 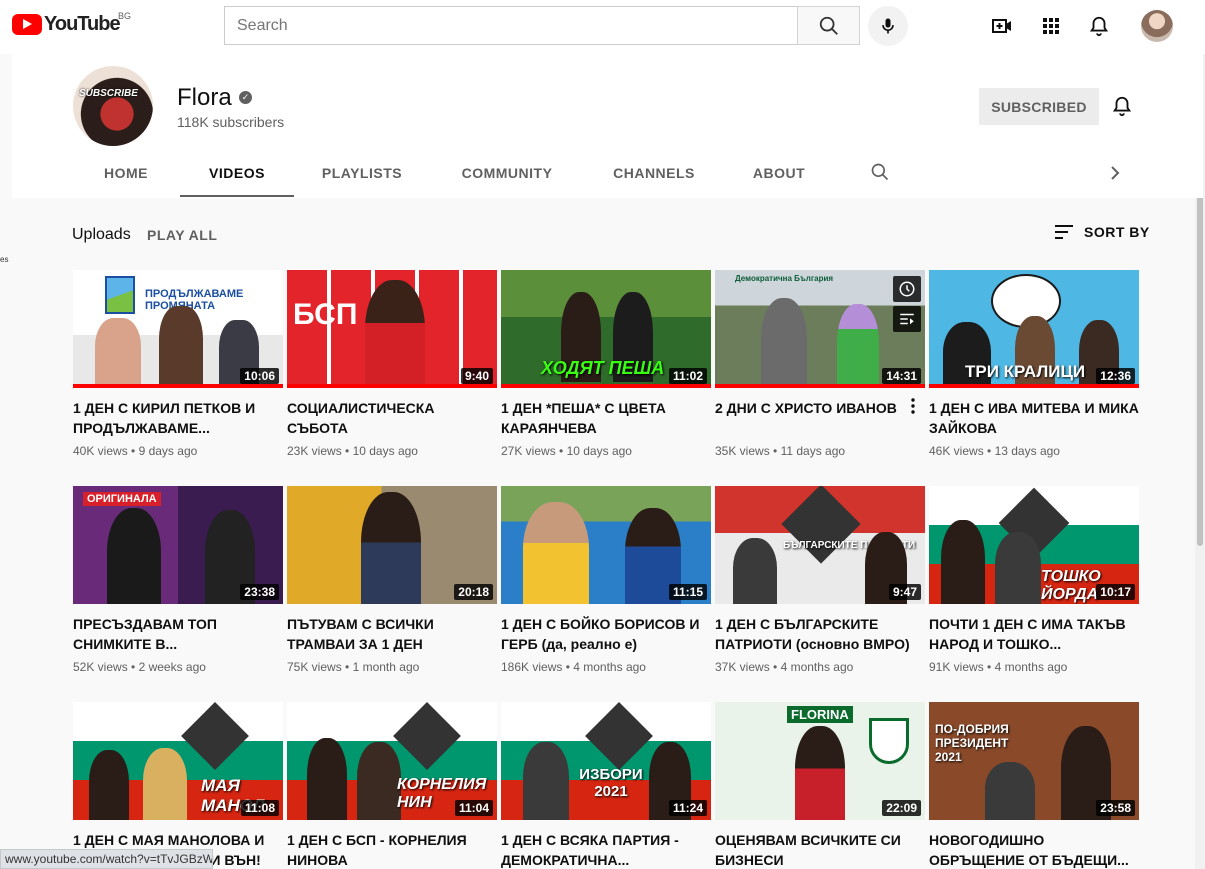 I want to click on video-action-menu, so click(x=913, y=408).